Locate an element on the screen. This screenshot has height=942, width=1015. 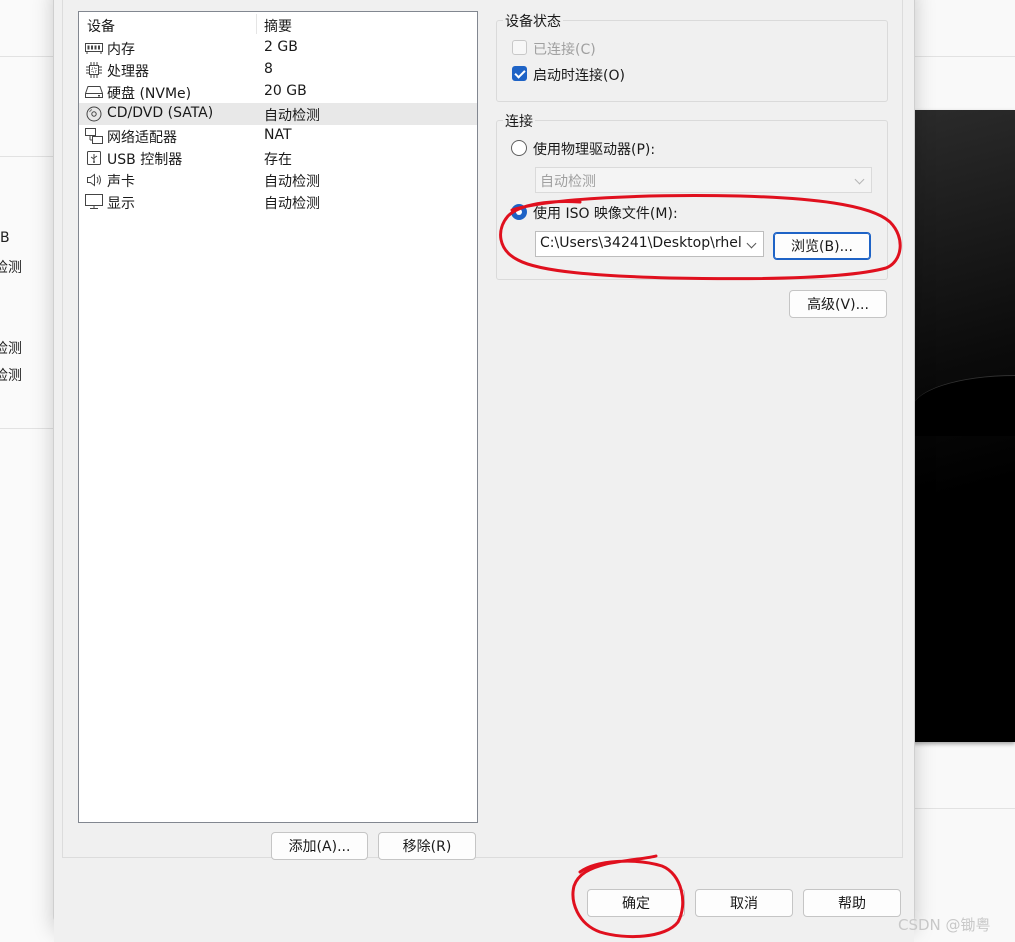
processor-icon is located at coordinates (94, 70).